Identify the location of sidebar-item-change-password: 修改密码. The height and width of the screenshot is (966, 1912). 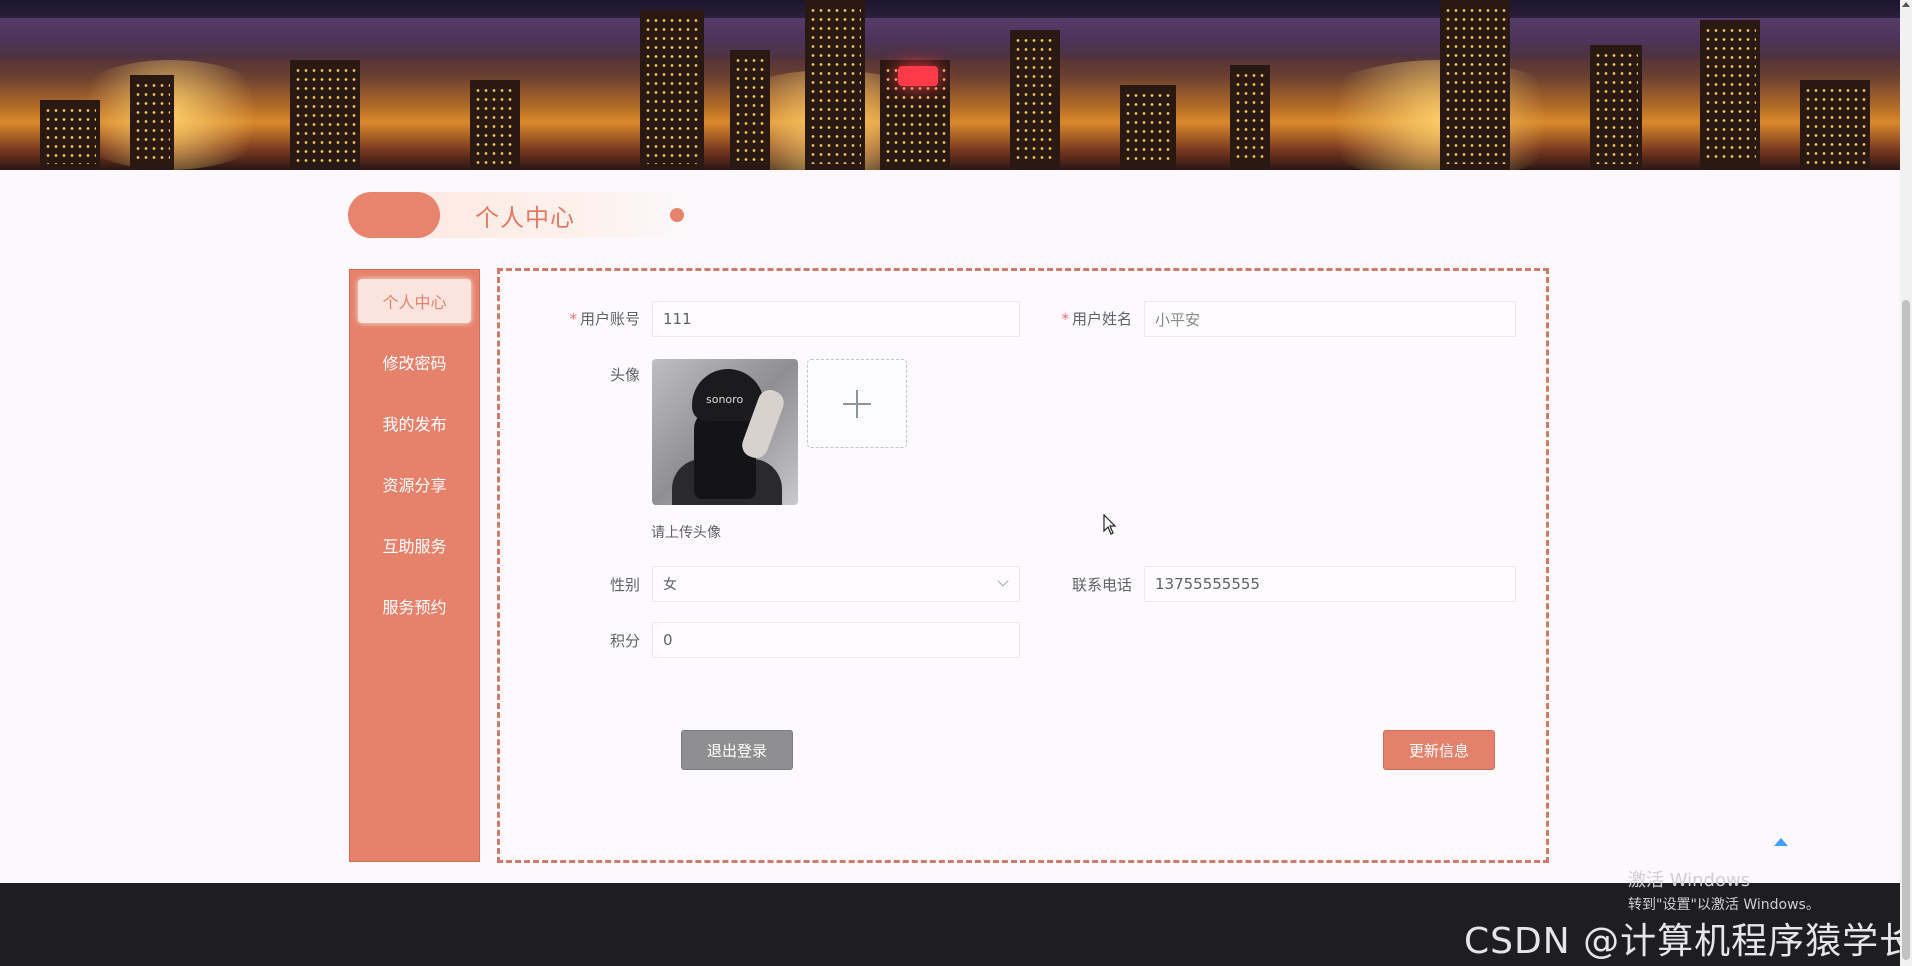
(414, 362).